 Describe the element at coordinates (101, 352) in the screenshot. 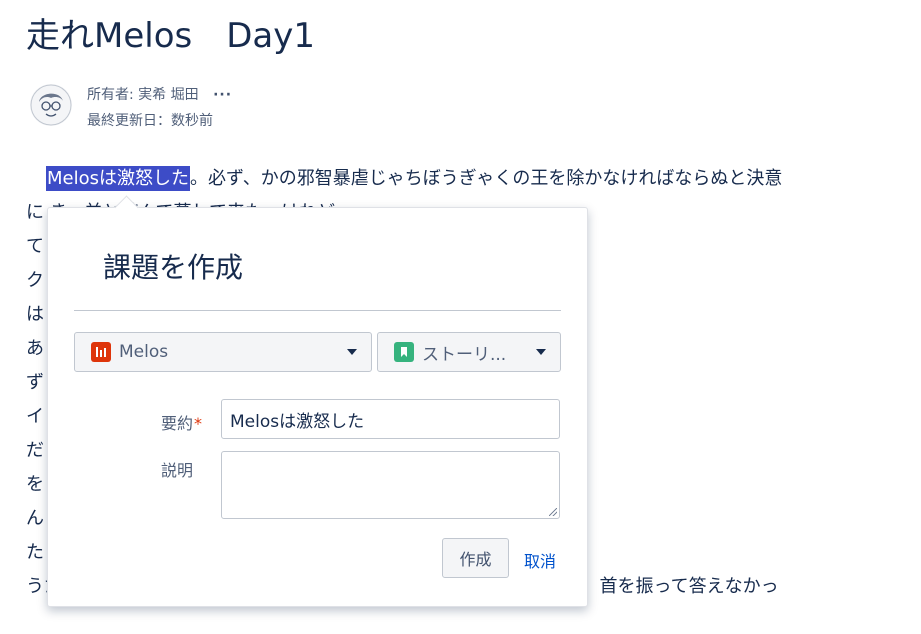

I see `project-icon` at that location.